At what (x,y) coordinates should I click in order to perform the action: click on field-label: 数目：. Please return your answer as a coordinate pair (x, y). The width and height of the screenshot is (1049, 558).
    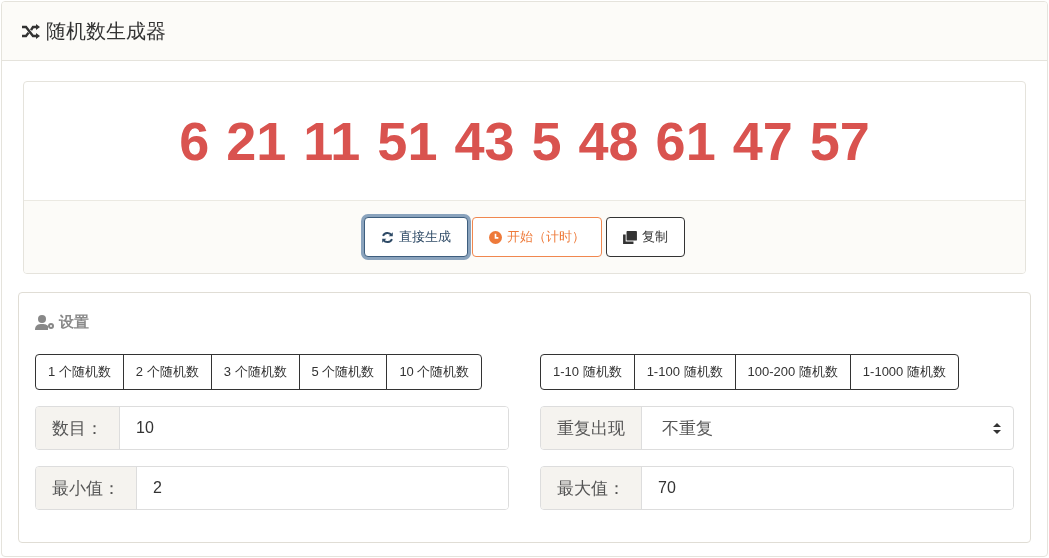
    Looking at the image, I should click on (78, 428).